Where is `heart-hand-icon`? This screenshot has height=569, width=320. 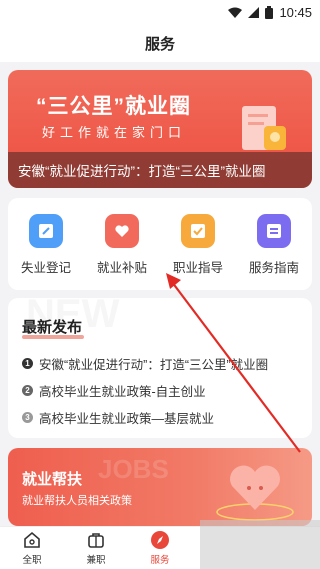
heart-hand-icon is located at coordinates (122, 231).